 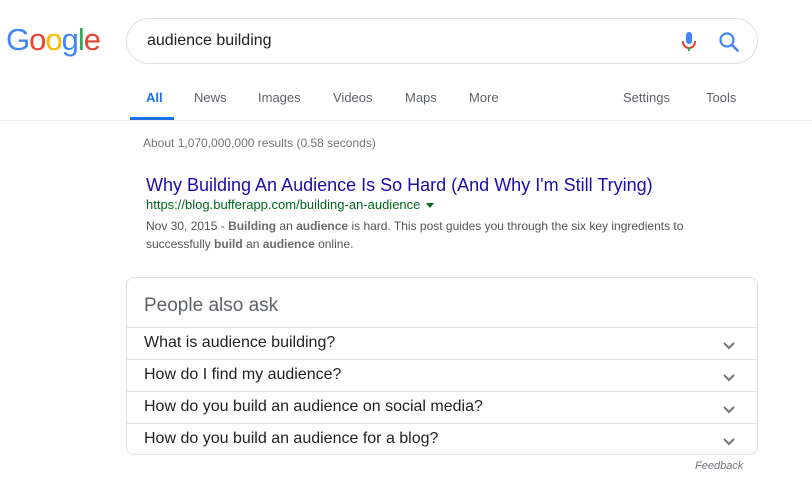 What do you see at coordinates (211, 305) in the screenshot?
I see `people-also-ask-title: People also ask` at bounding box center [211, 305].